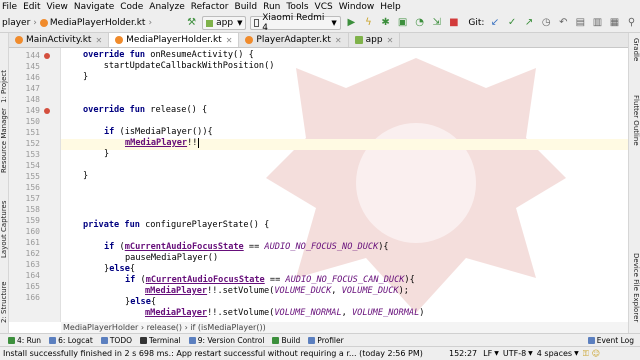  What do you see at coordinates (596, 353) in the screenshot?
I see `smiley-icon: ☺` at bounding box center [596, 353].